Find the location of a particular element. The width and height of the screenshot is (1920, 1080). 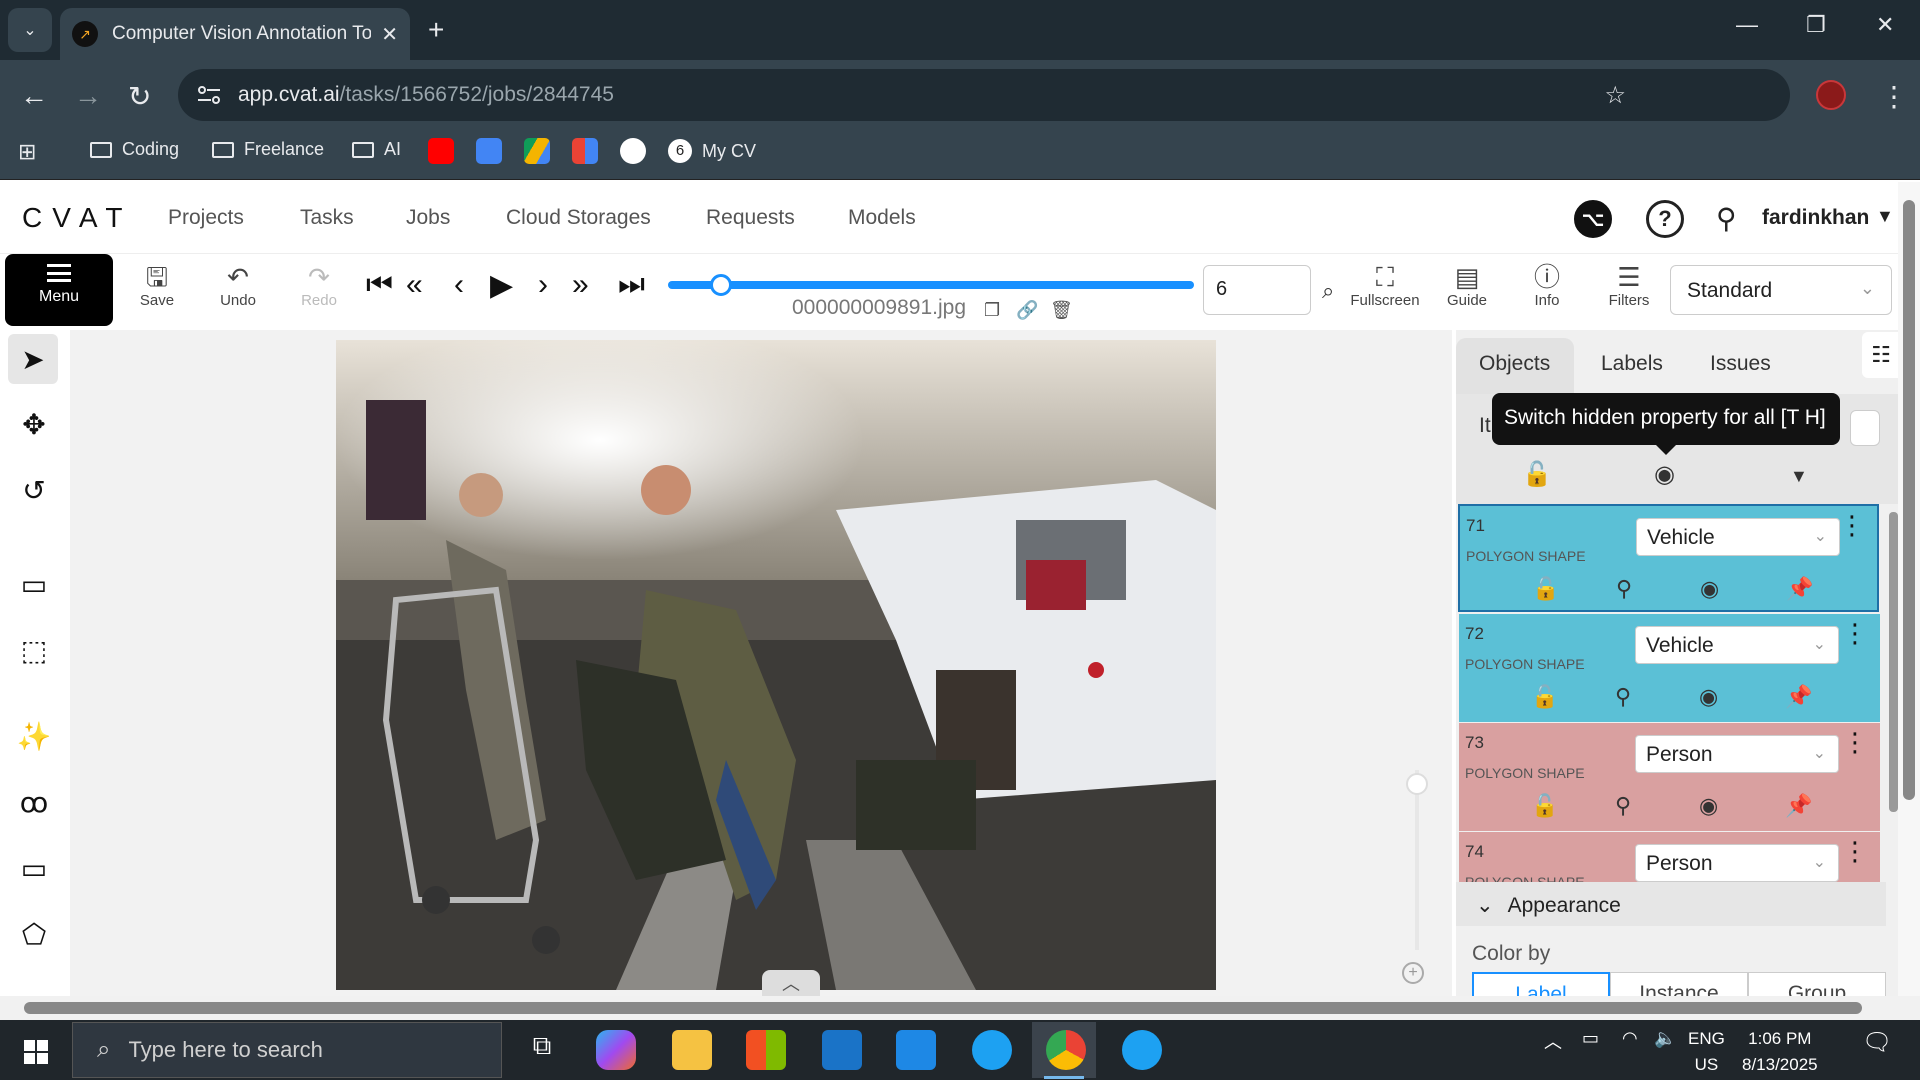

nav-models: Models is located at coordinates (882, 218).